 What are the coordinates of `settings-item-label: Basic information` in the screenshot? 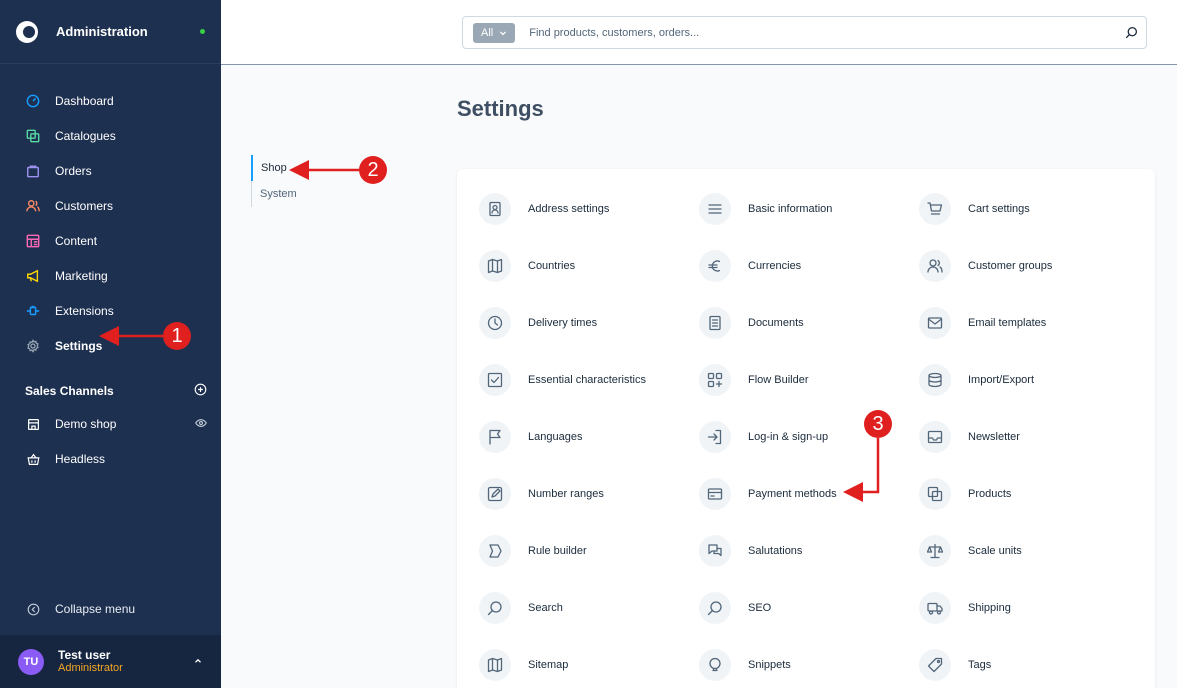 It's located at (790, 209).